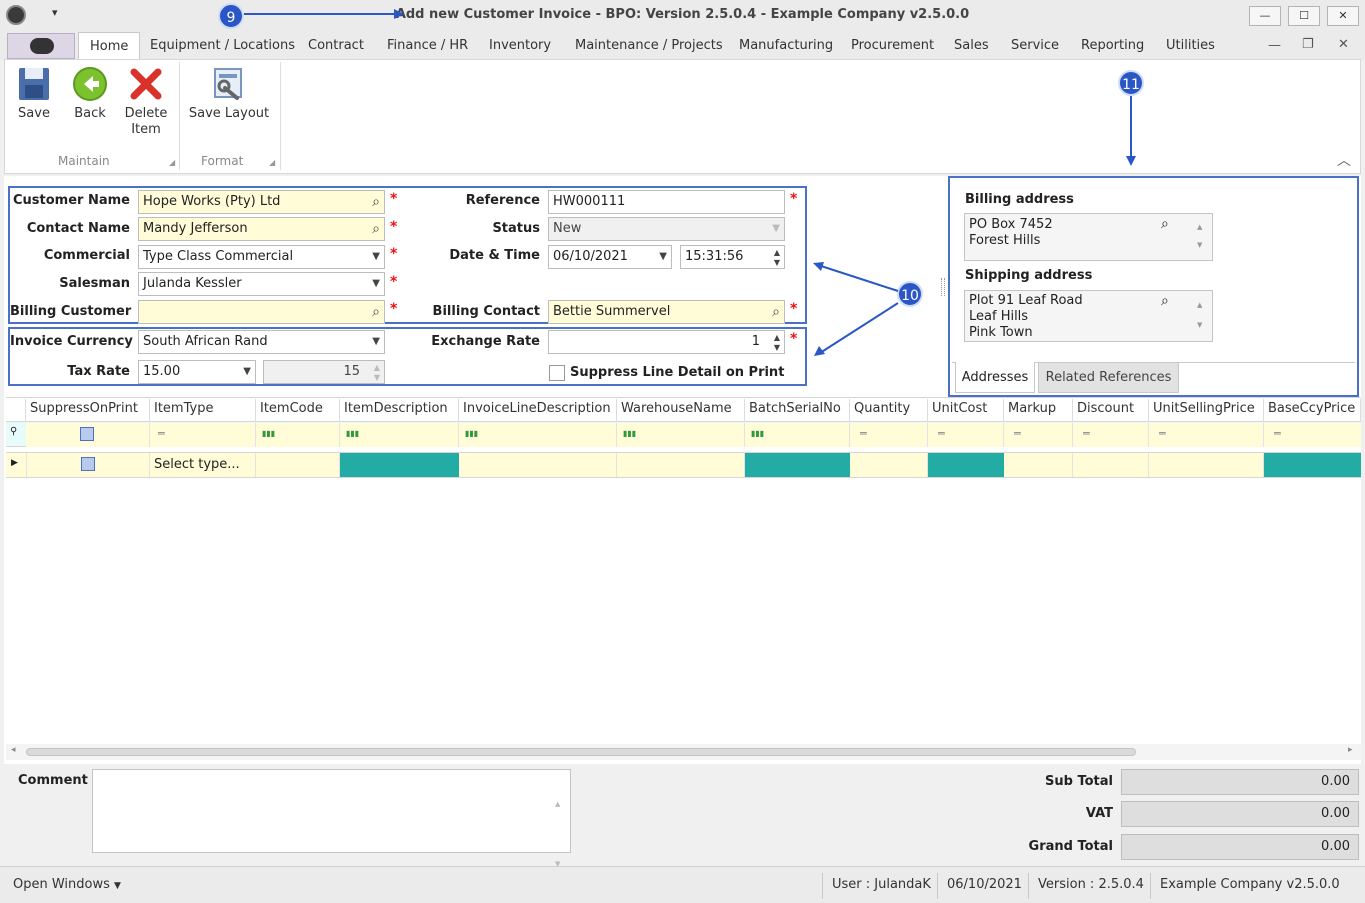  I want to click on column-header-invoicelinedescription: InvoiceLineDescription, so click(538, 411).